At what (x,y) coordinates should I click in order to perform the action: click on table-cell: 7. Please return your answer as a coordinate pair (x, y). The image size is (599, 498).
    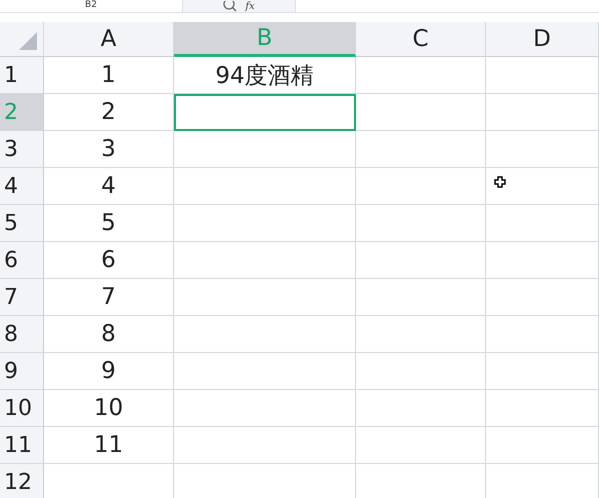
    Looking at the image, I should click on (109, 297).